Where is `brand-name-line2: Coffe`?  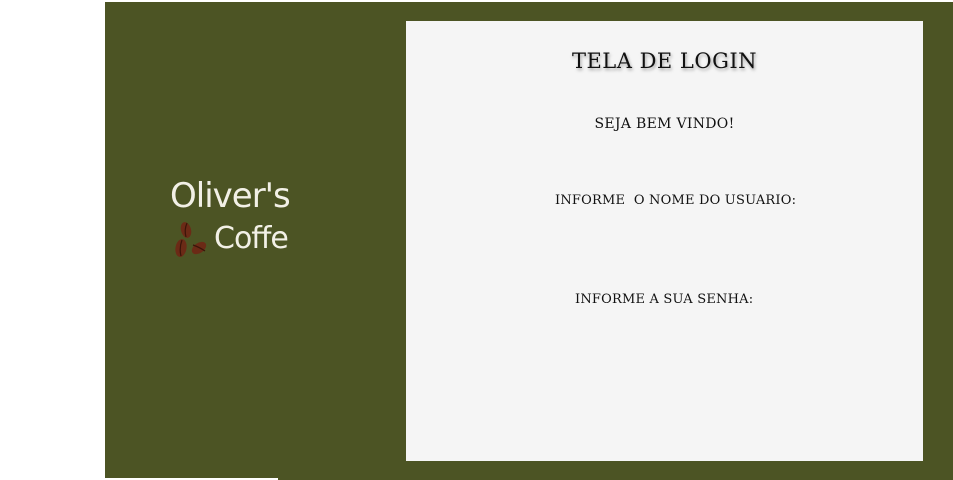
brand-name-line2: Coffe is located at coordinates (251, 238).